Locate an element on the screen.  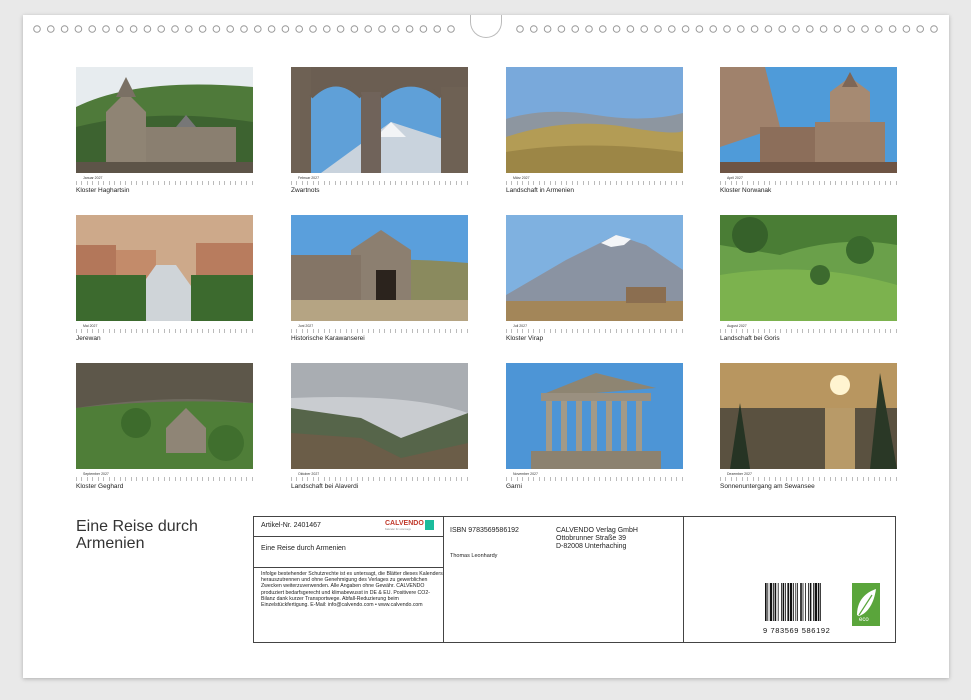
month-label: Februar 2027 is located at coordinates (309, 178).